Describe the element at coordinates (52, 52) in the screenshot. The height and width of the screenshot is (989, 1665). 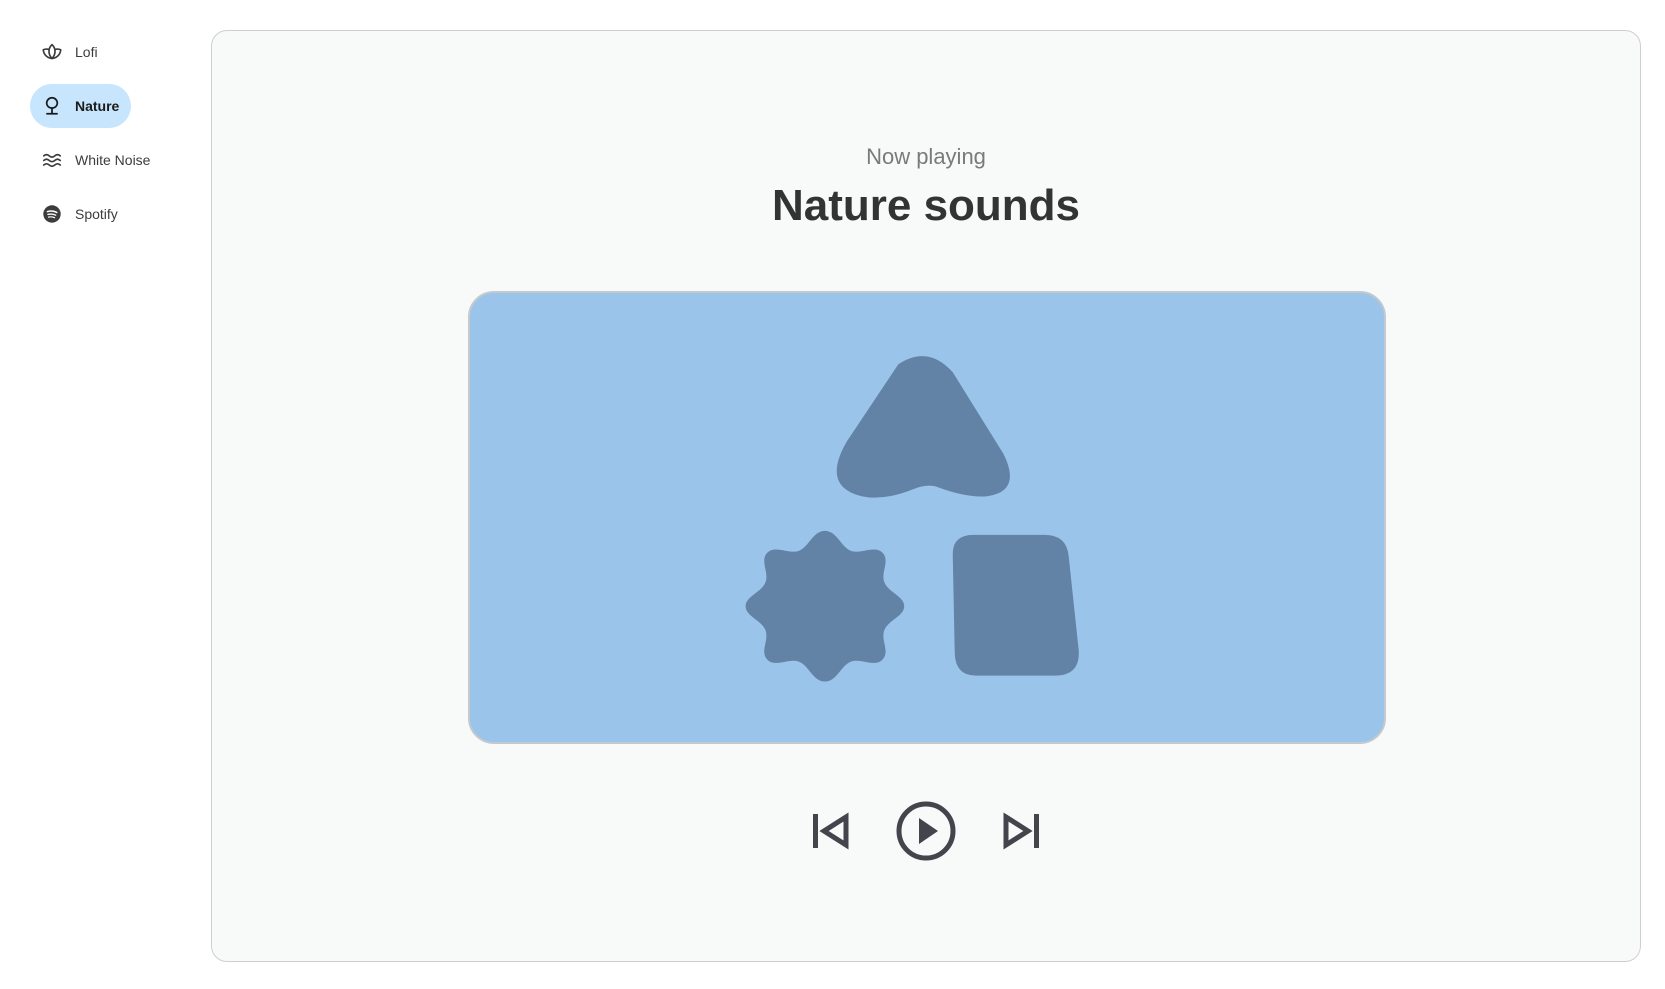
I see `lotus-icon` at that location.